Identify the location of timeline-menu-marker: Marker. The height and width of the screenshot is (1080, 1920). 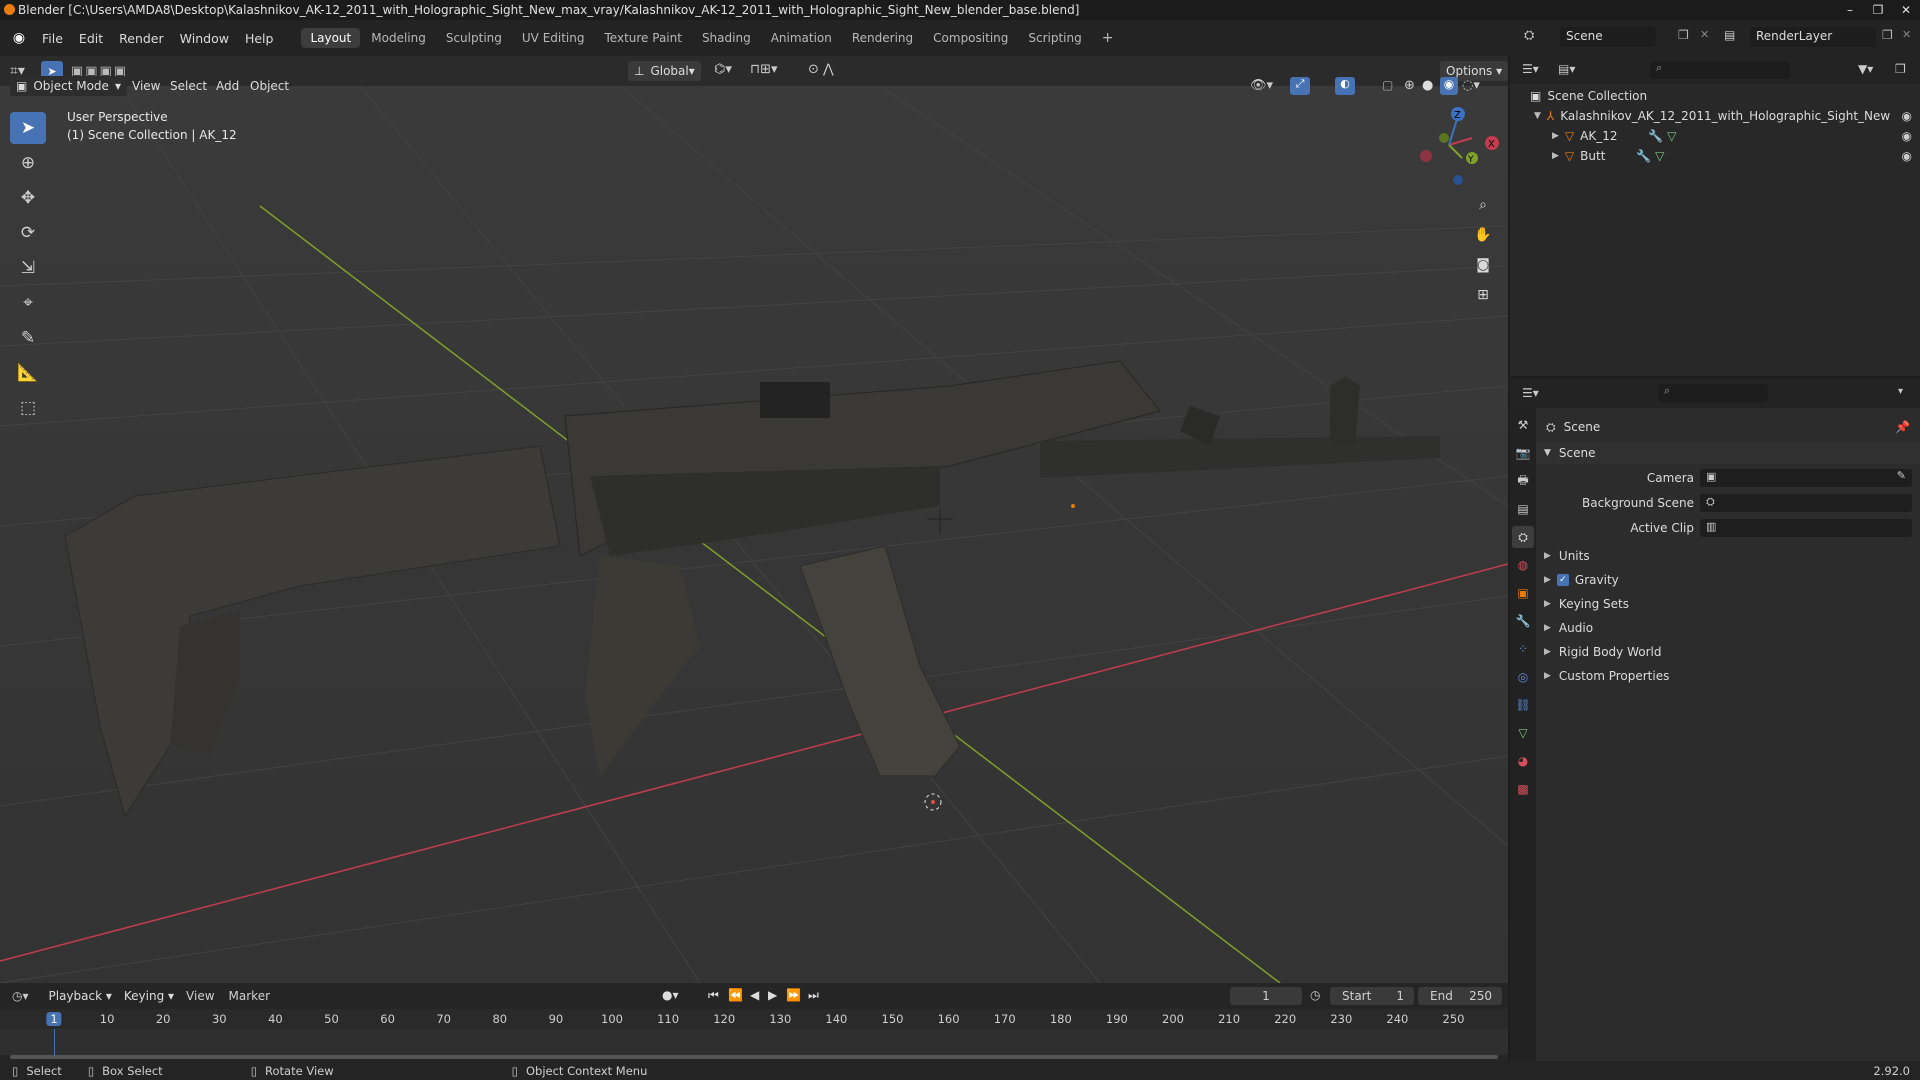
(249, 996).